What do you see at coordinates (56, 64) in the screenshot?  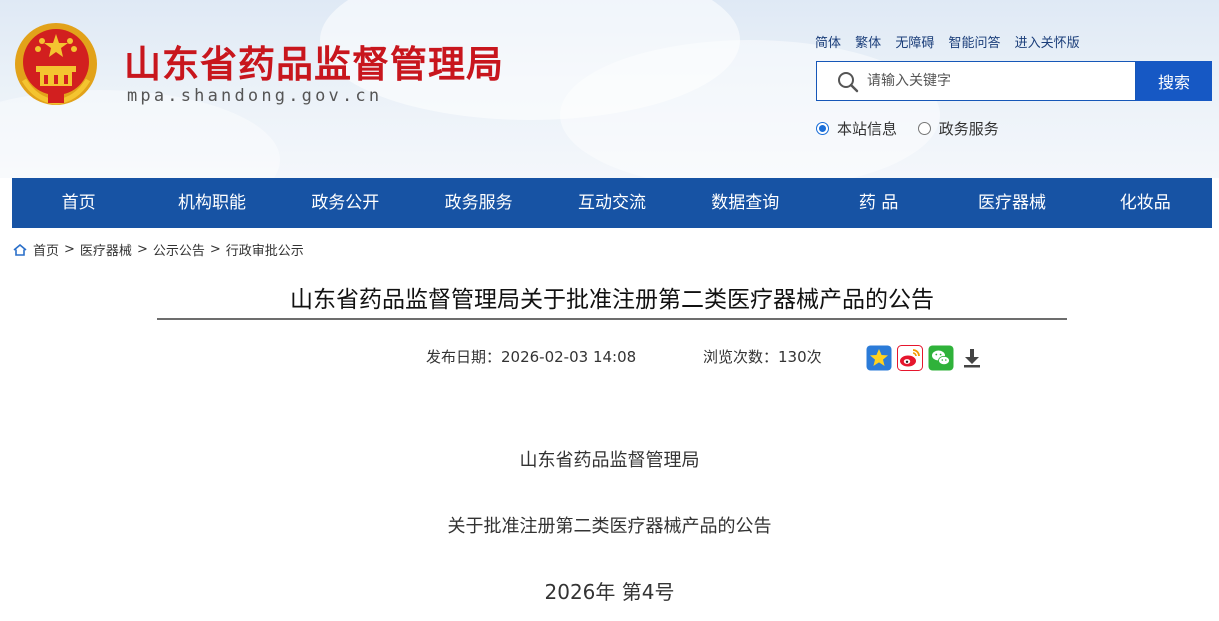 I see `national-emblem-icon` at bounding box center [56, 64].